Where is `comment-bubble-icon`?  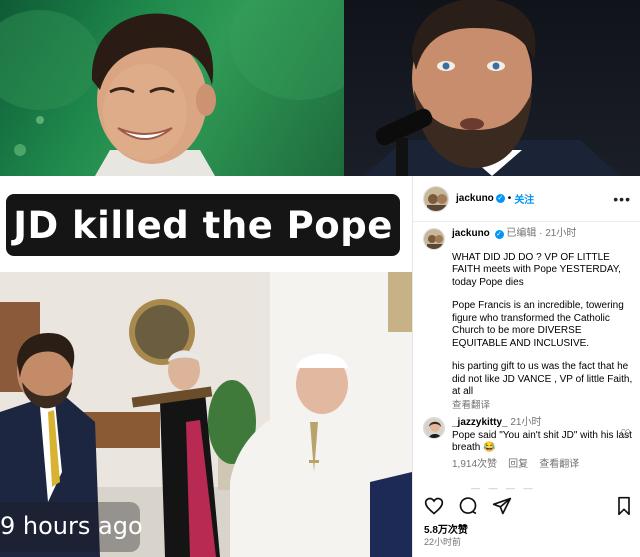
comment-bubble-icon is located at coordinates (468, 506).